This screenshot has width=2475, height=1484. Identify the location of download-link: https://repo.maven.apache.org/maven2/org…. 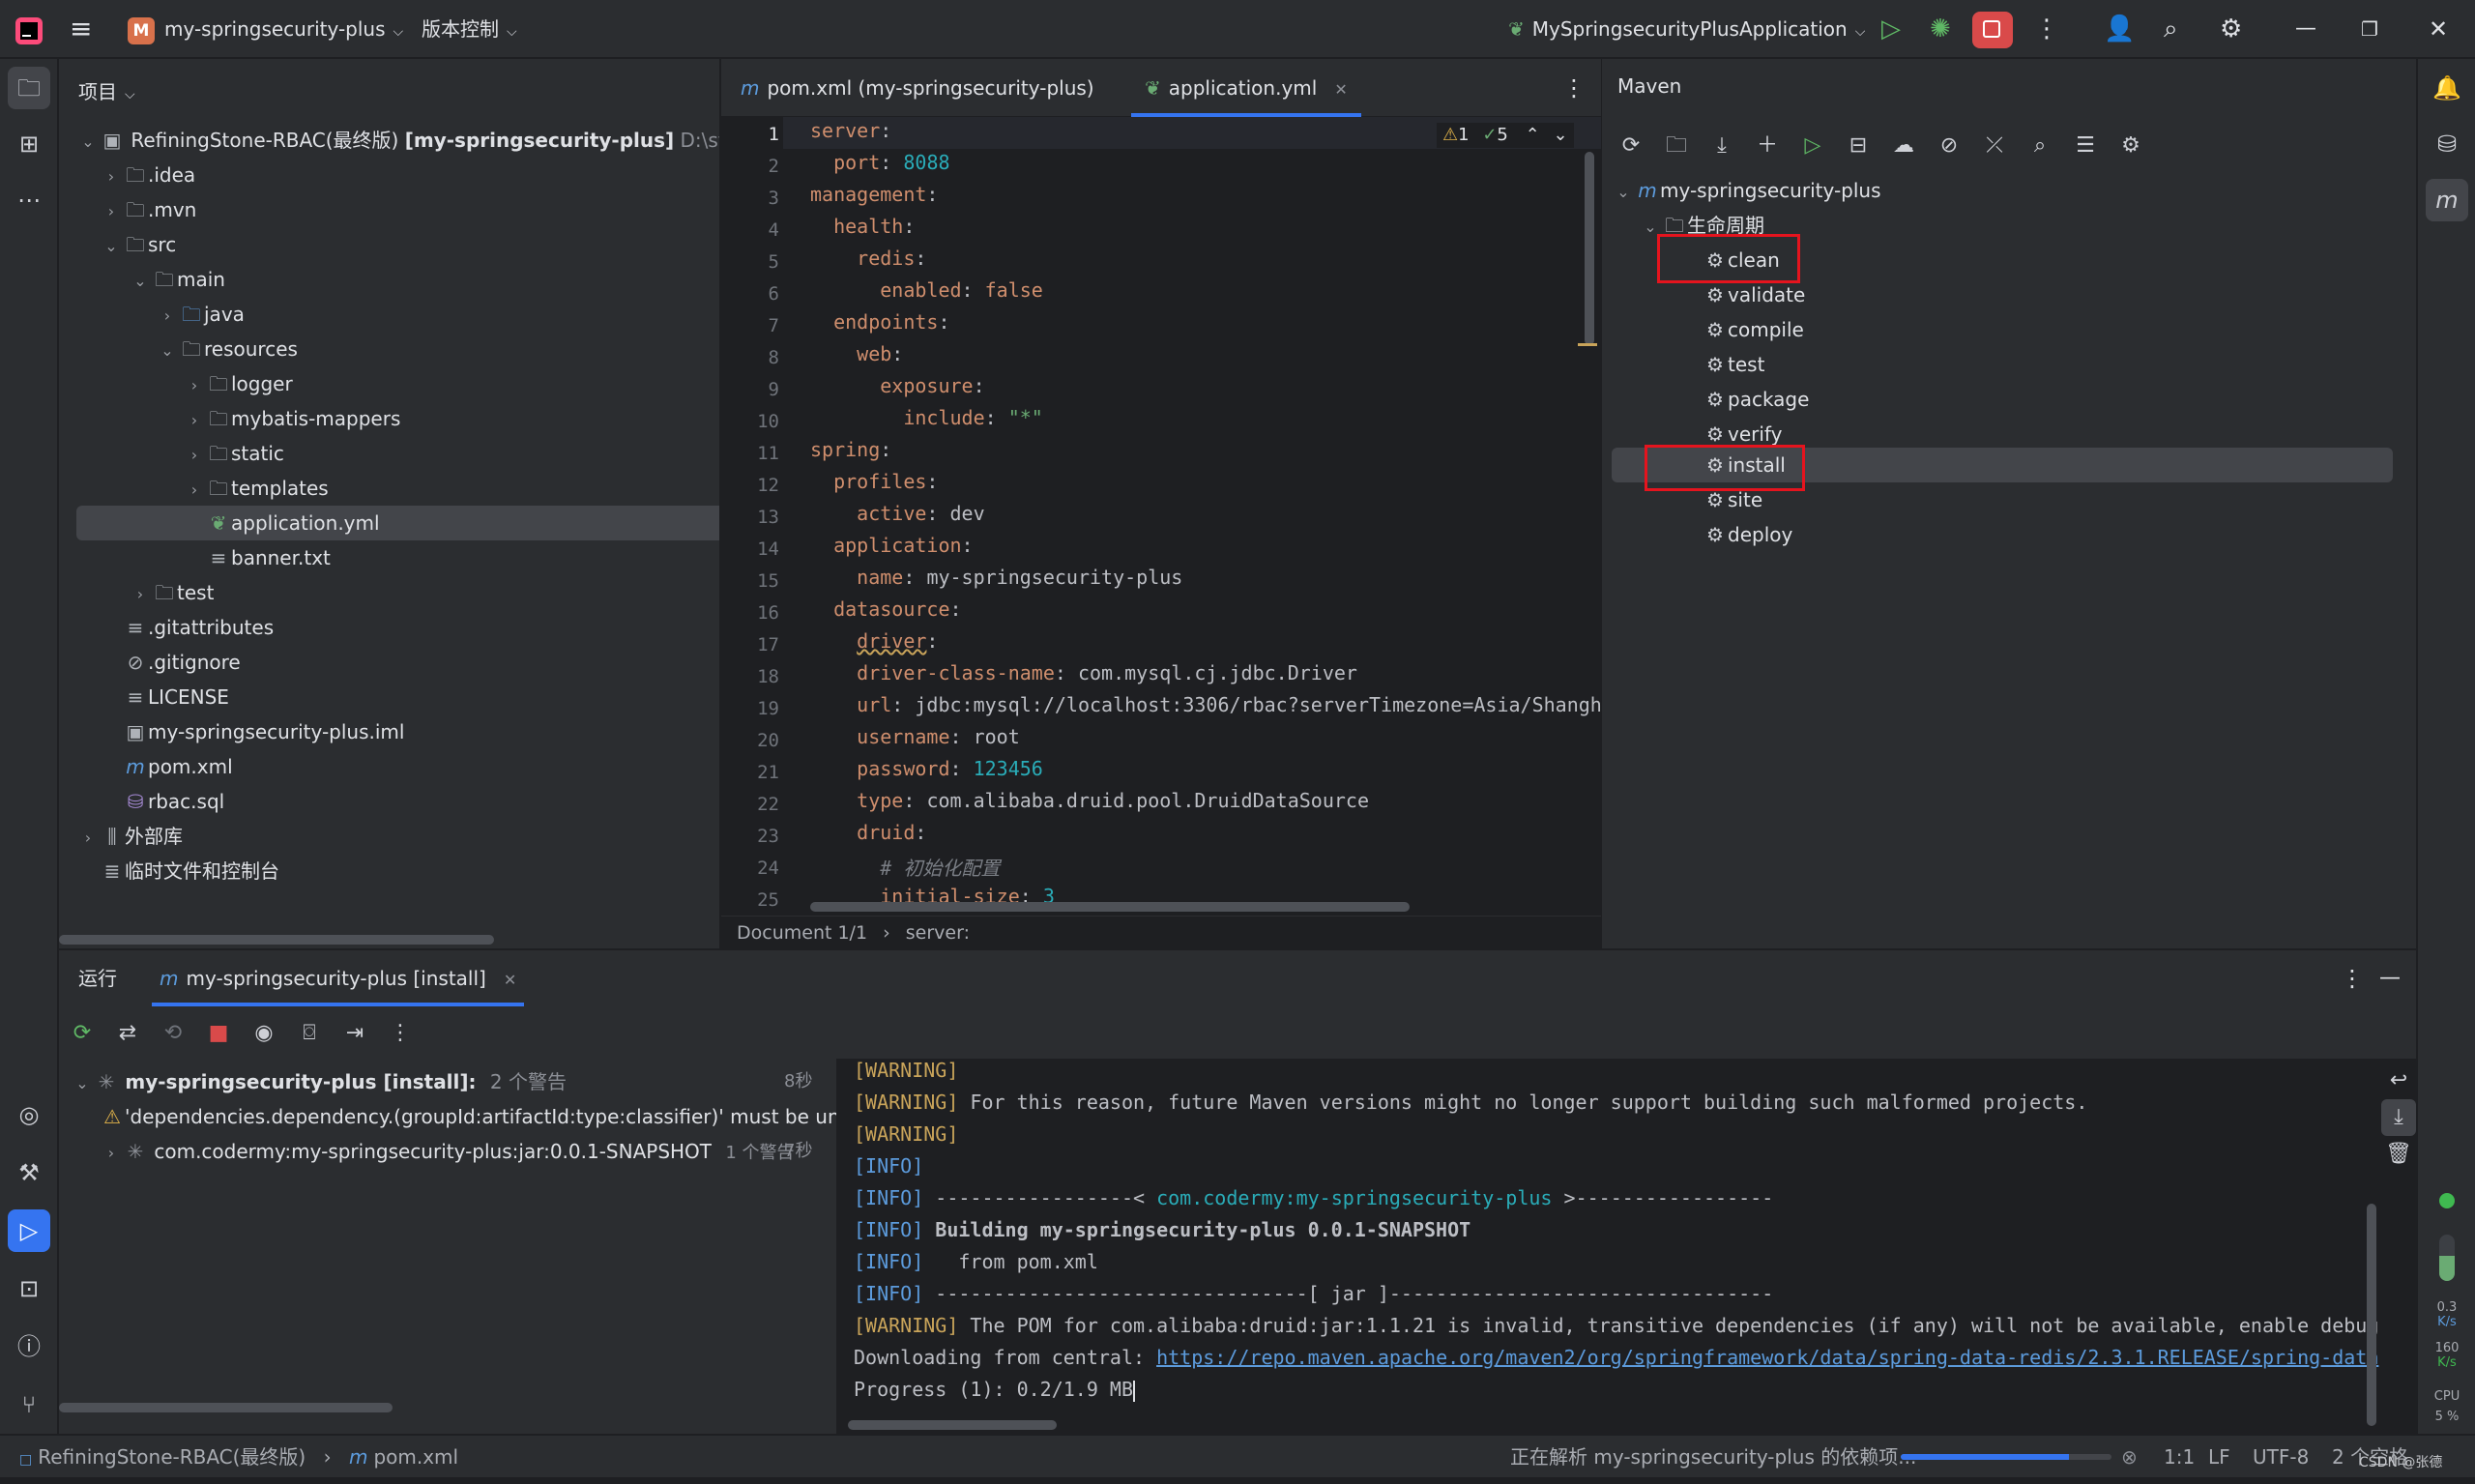
(1767, 1358).